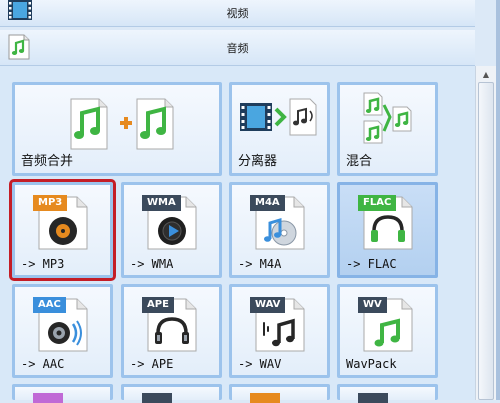 Image resolution: width=500 pixels, height=403 pixels. I want to click on format-tag: FLAC, so click(377, 203).